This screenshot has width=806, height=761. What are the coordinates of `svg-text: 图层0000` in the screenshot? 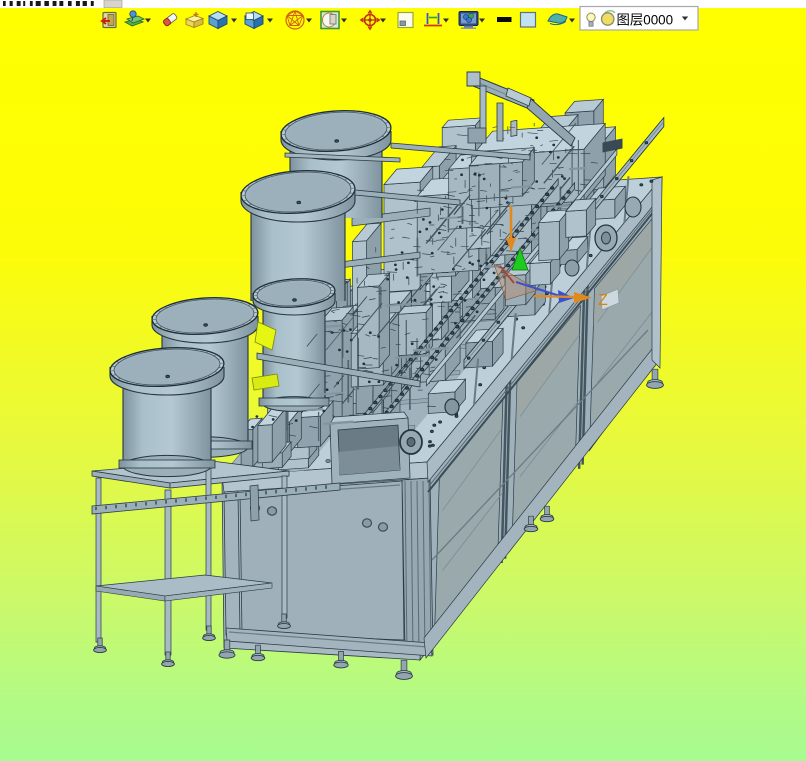 It's located at (645, 20).